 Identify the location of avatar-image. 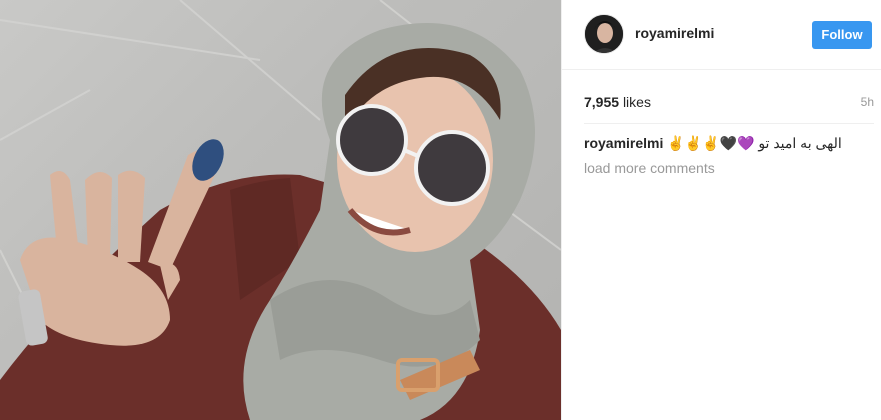
(604, 34).